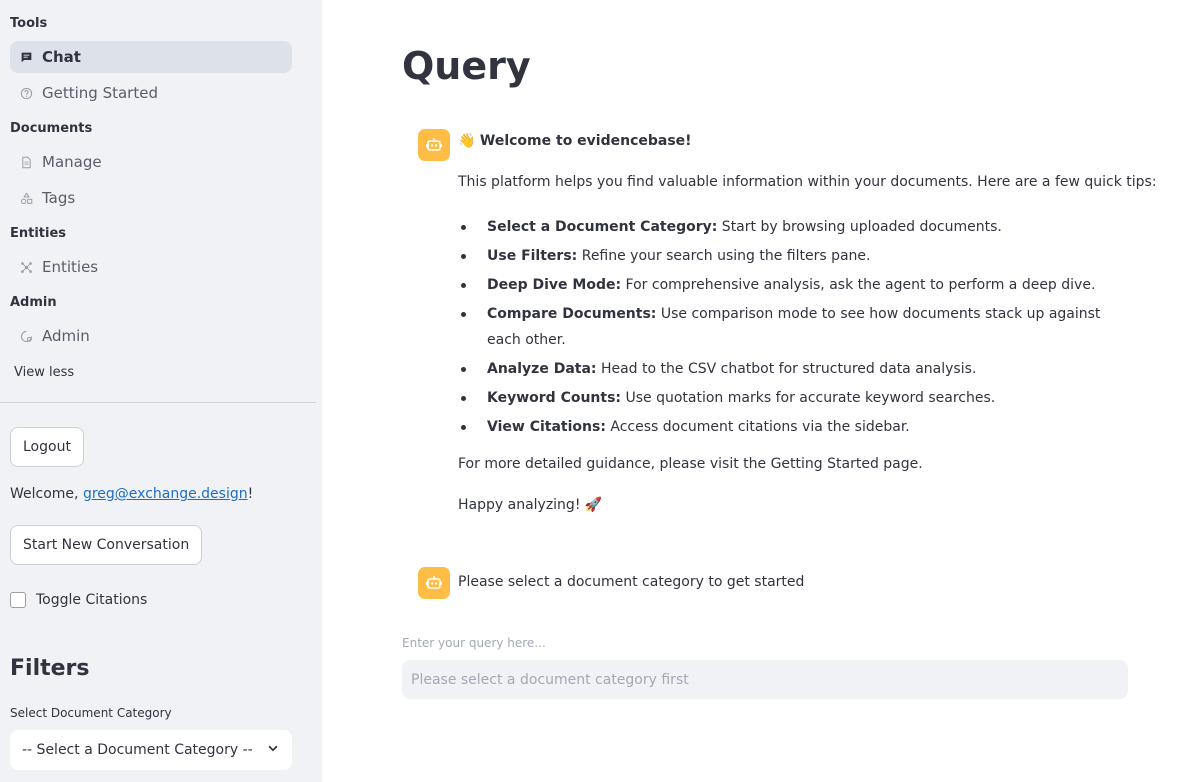 The width and height of the screenshot is (1185, 782). What do you see at coordinates (91, 713) in the screenshot?
I see `category-select-label: Select Document Category` at bounding box center [91, 713].